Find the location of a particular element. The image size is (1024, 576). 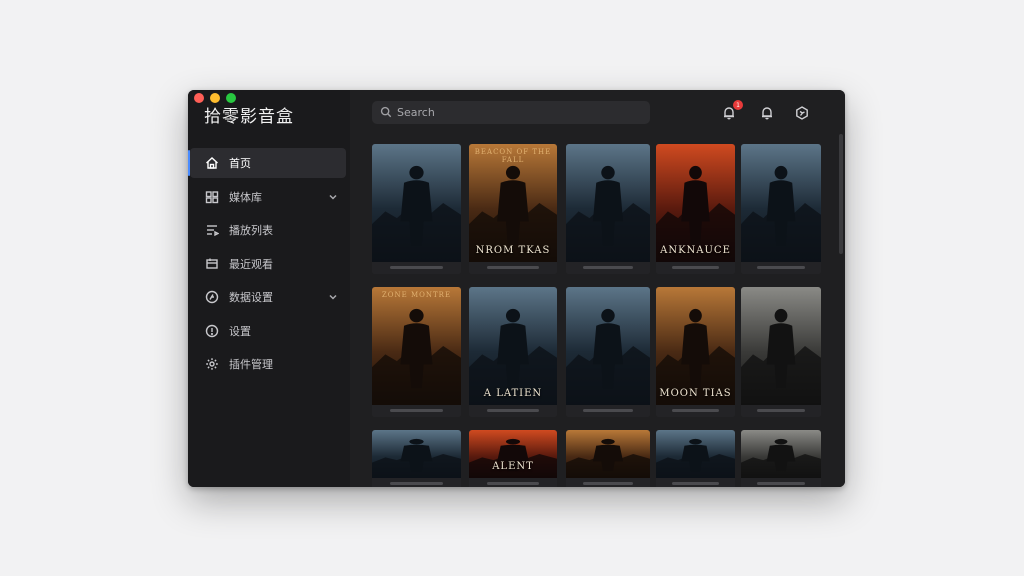

sidebar: 拾零影音盒 首页媒体库播放列表最近观看数据设置设置插件管理 is located at coordinates (269, 288).